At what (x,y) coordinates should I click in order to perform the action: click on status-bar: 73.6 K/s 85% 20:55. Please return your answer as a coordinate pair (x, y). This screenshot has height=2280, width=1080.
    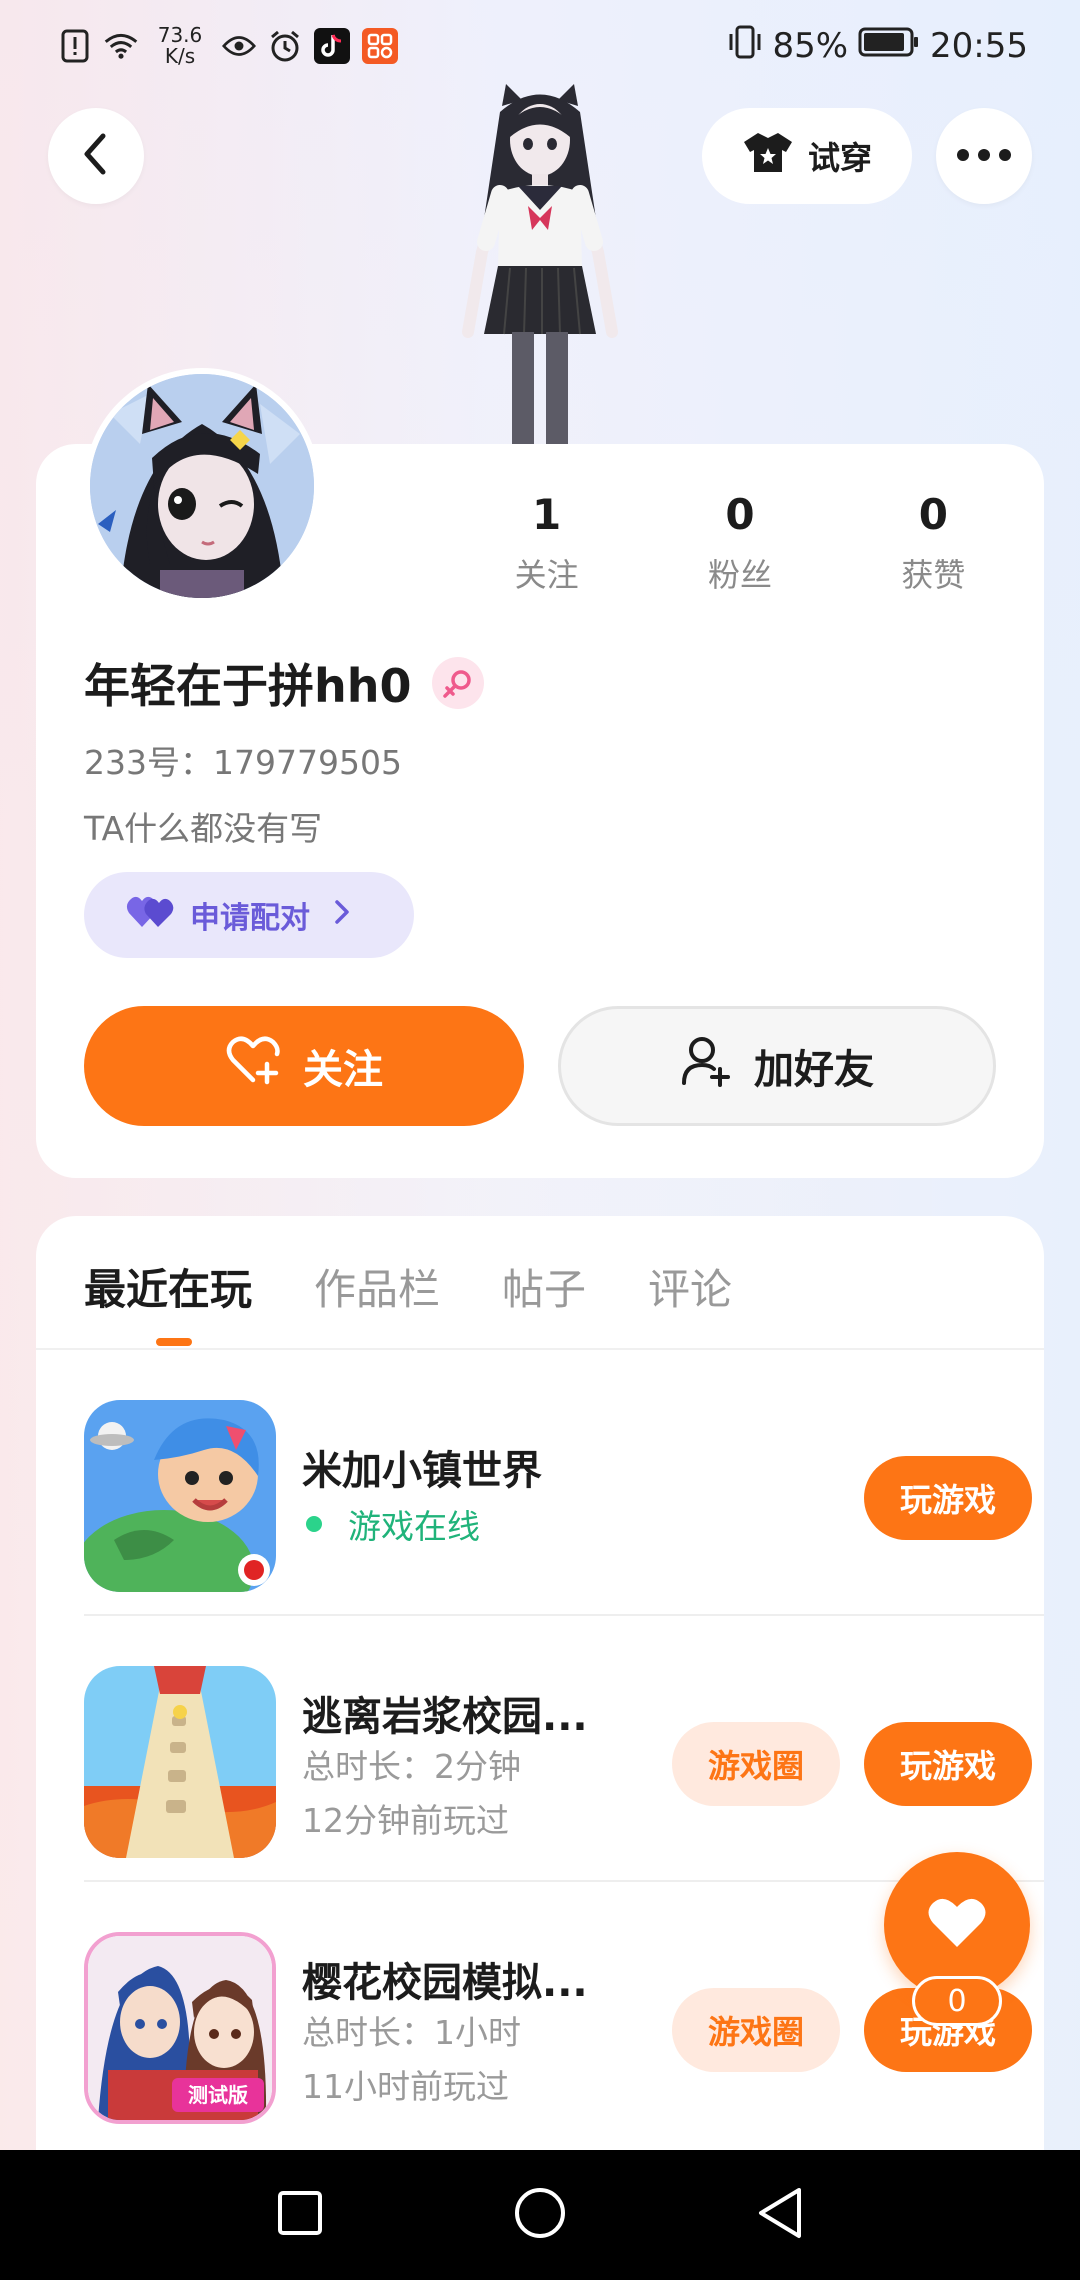
    Looking at the image, I should click on (540, 46).